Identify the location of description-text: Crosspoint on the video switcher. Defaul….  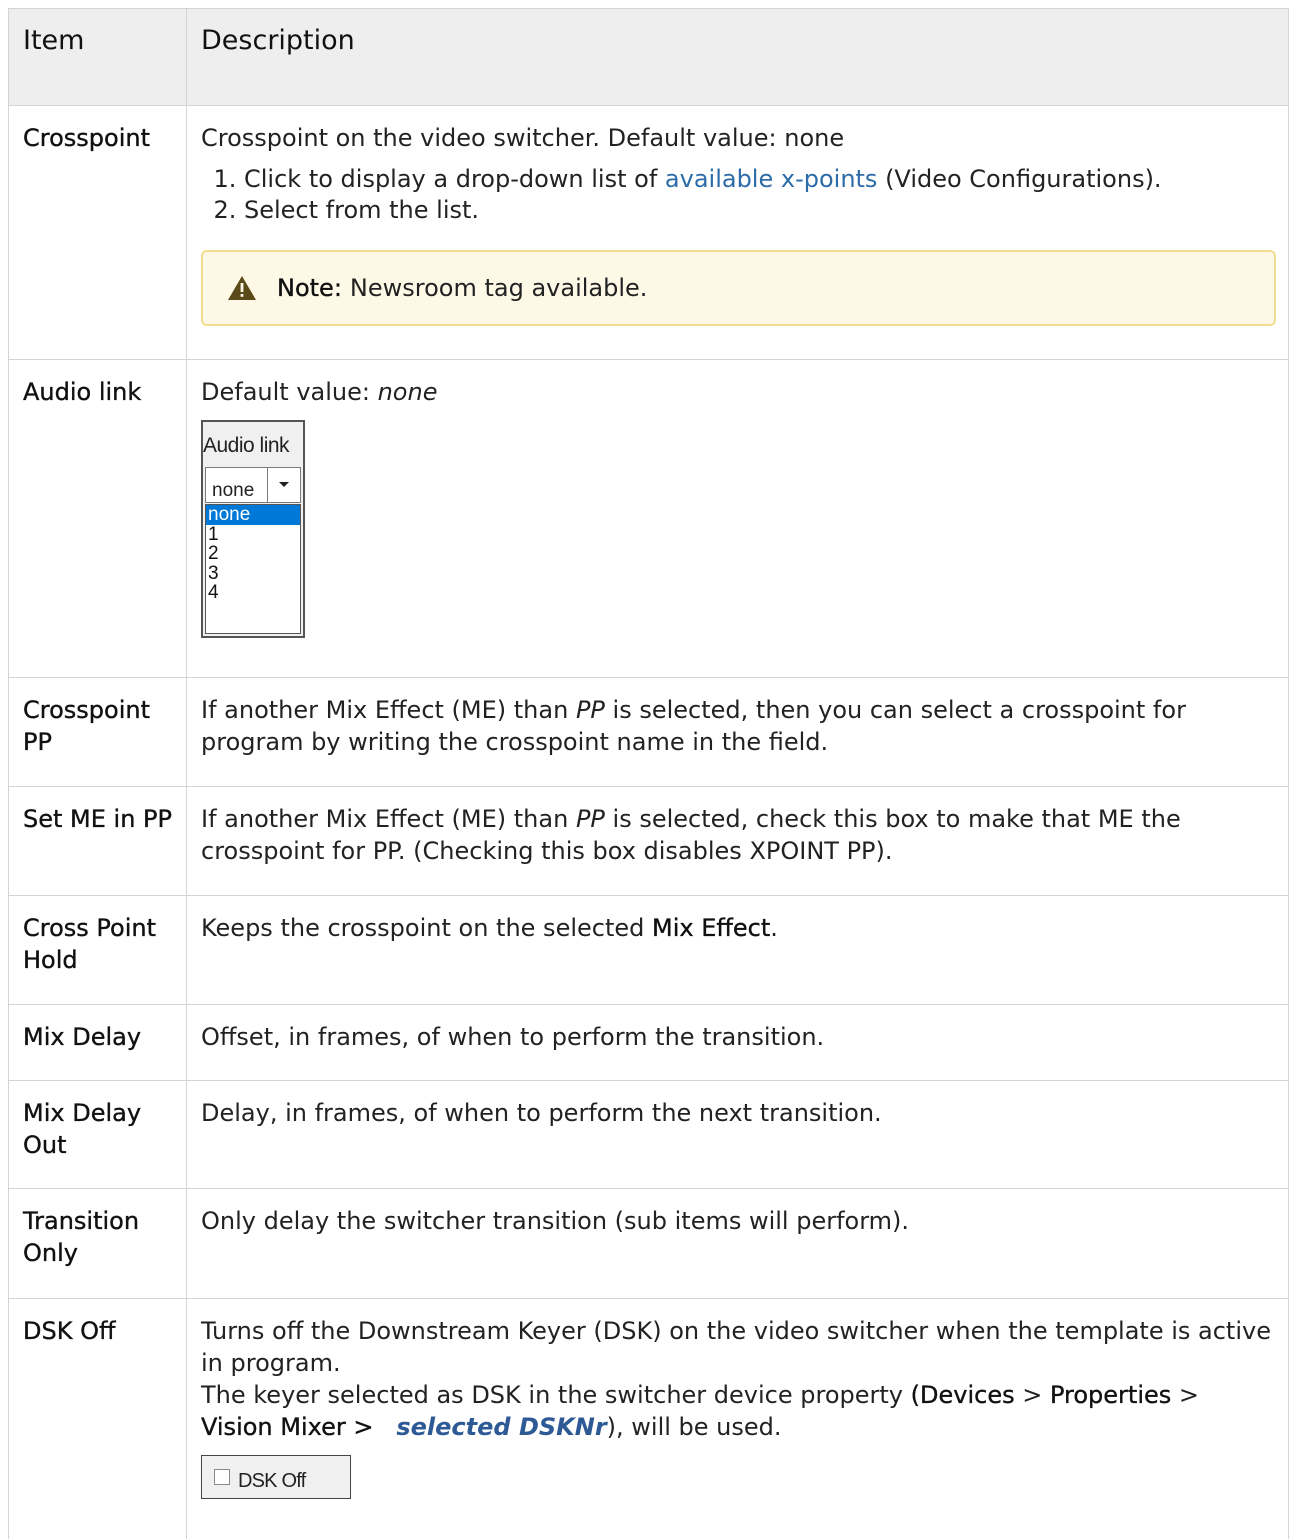
(523, 138).